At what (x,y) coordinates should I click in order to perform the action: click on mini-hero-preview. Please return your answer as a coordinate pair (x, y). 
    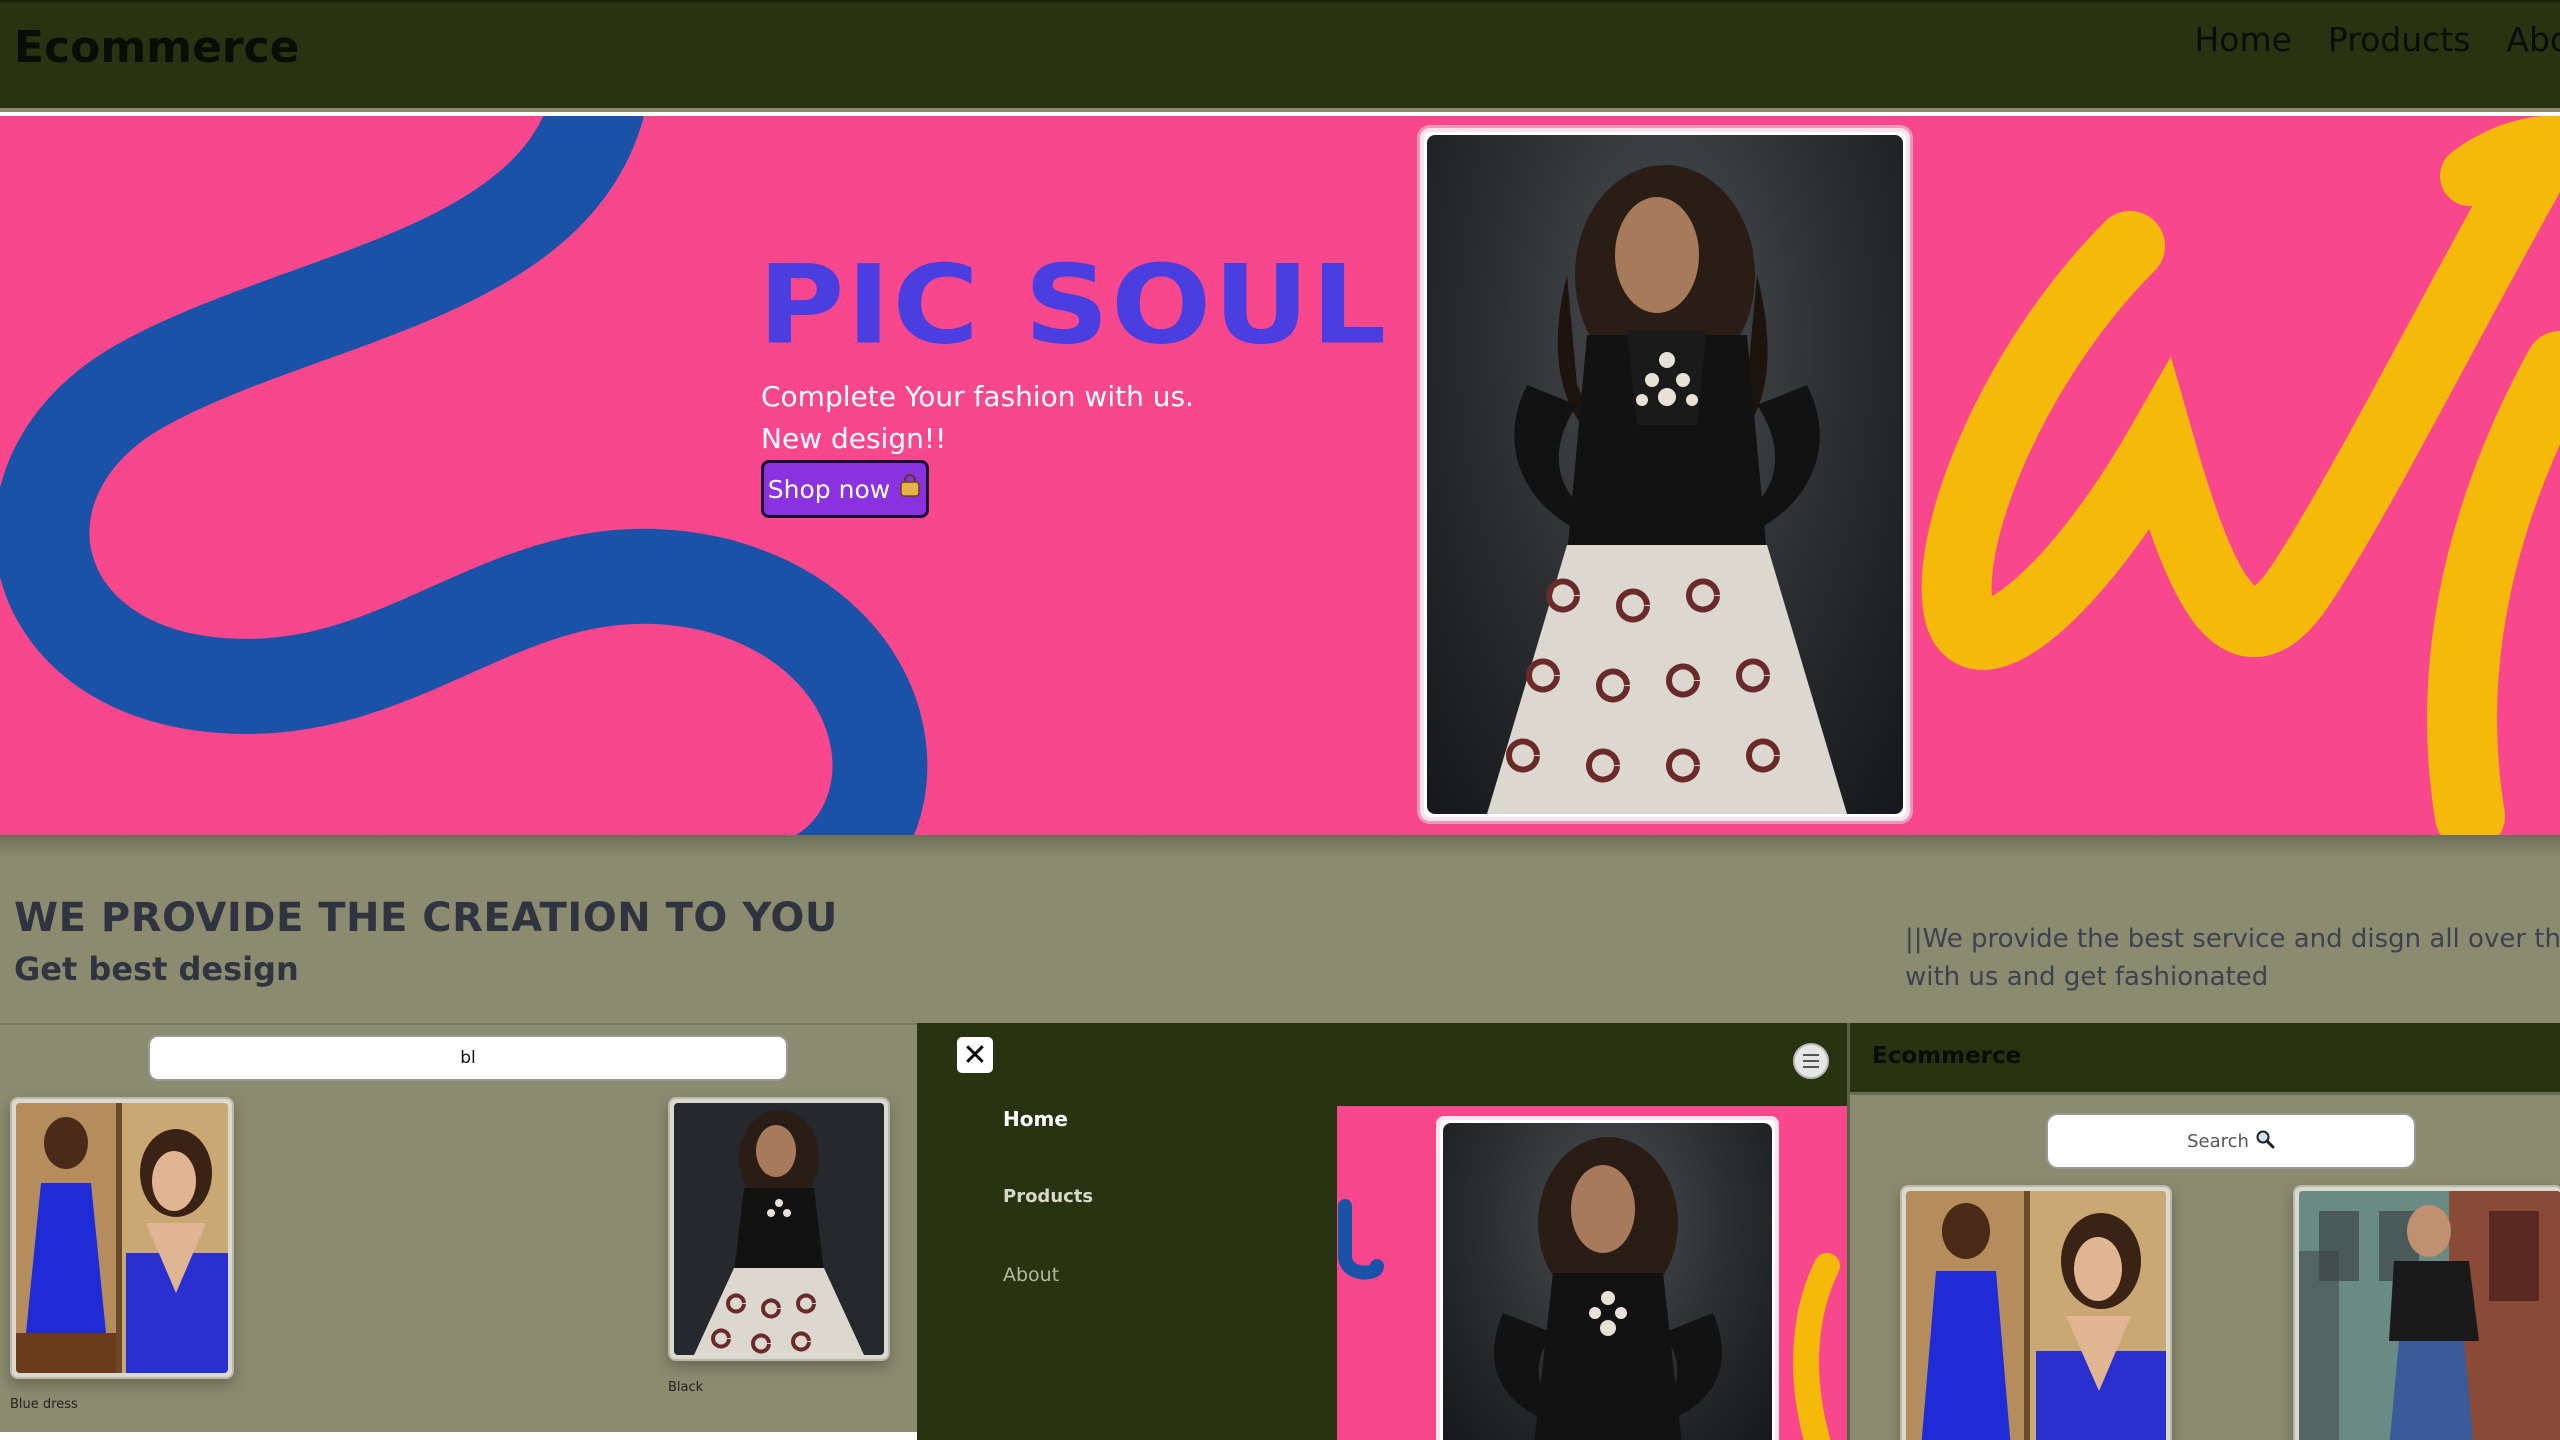
    Looking at the image, I should click on (1592, 1273).